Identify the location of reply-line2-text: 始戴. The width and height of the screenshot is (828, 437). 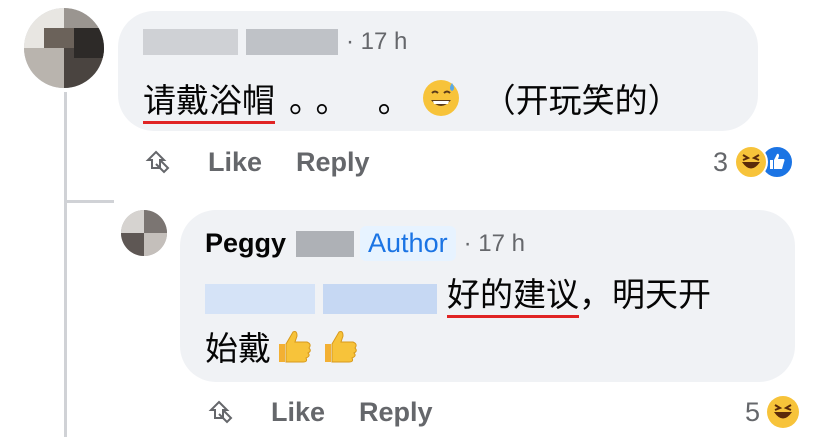
(238, 348).